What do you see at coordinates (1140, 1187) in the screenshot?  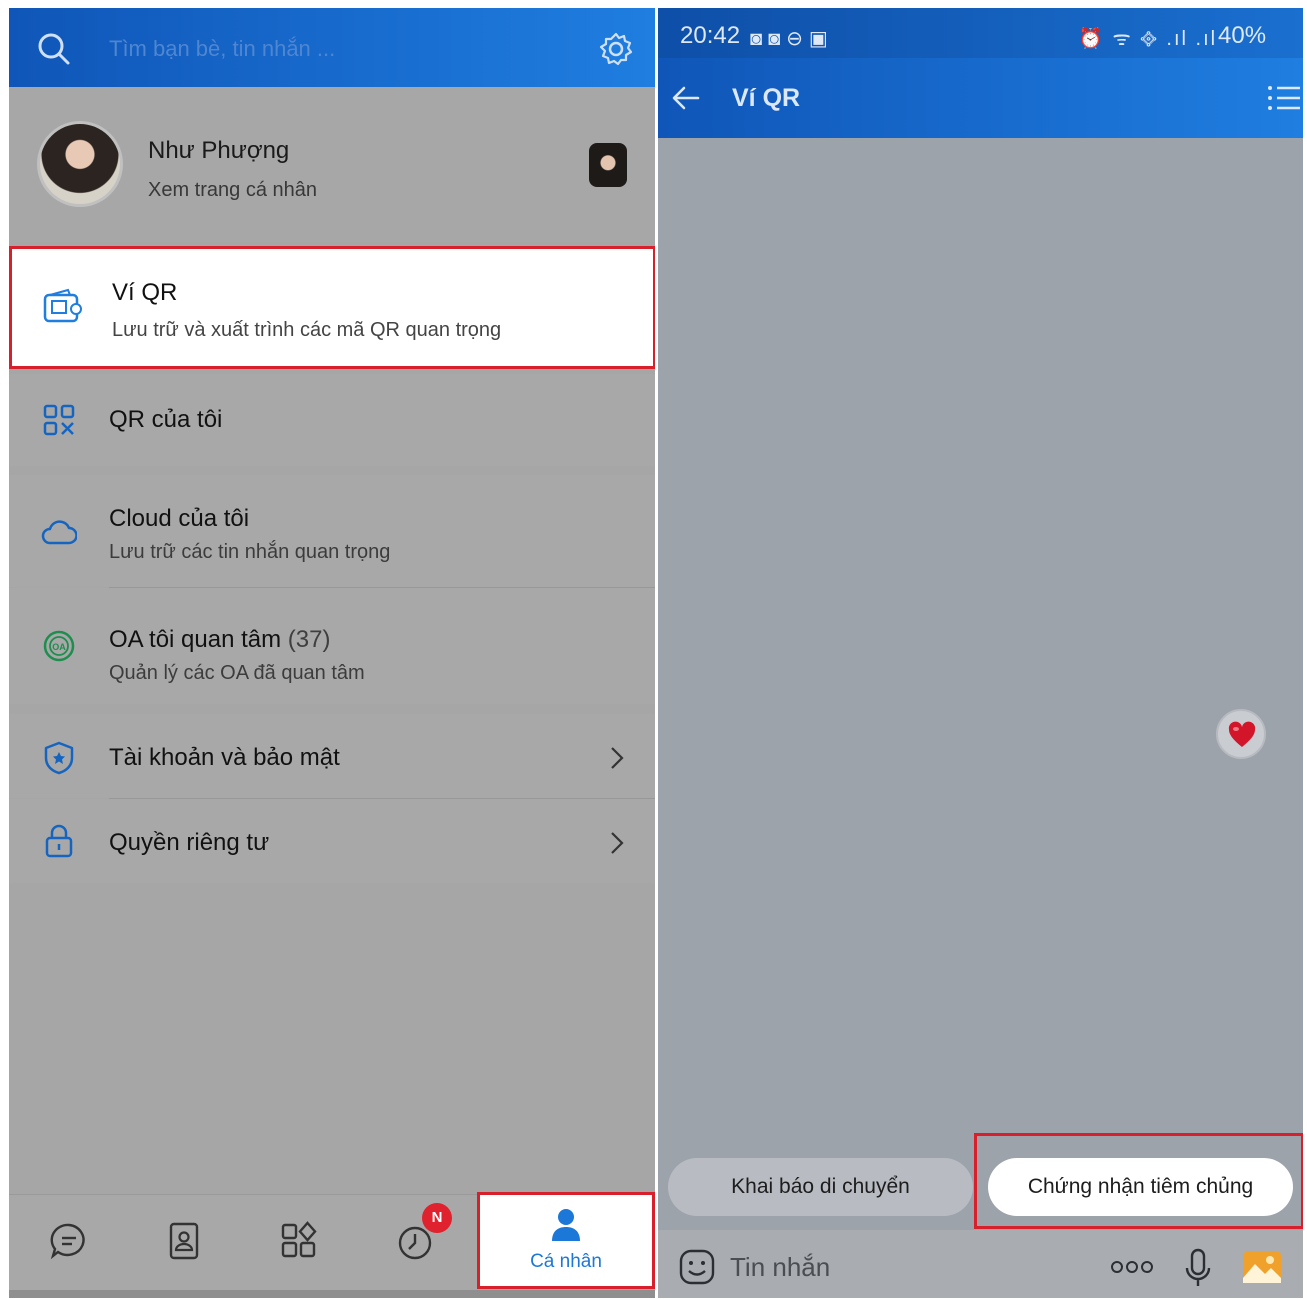 I see `vaccination-certificate-button: Chứng nhận tiêm chủng` at bounding box center [1140, 1187].